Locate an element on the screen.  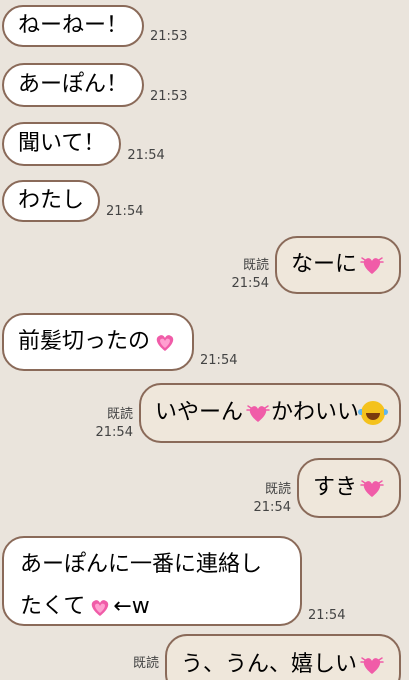
message-line: たくて ←w is located at coordinates (152, 607).